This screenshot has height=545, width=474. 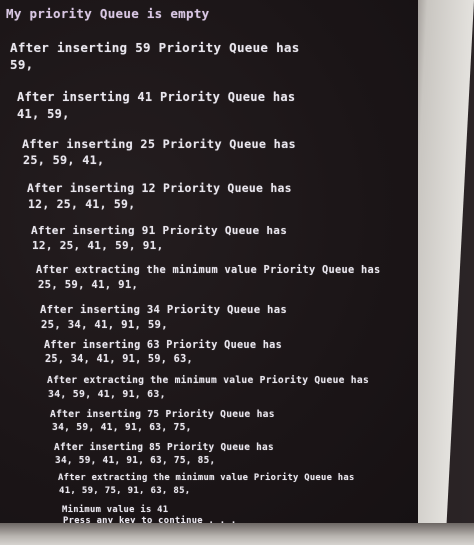 I want to click on console-line-insert-59: After inserting 59 Priority Queue has, so click(x=155, y=47).